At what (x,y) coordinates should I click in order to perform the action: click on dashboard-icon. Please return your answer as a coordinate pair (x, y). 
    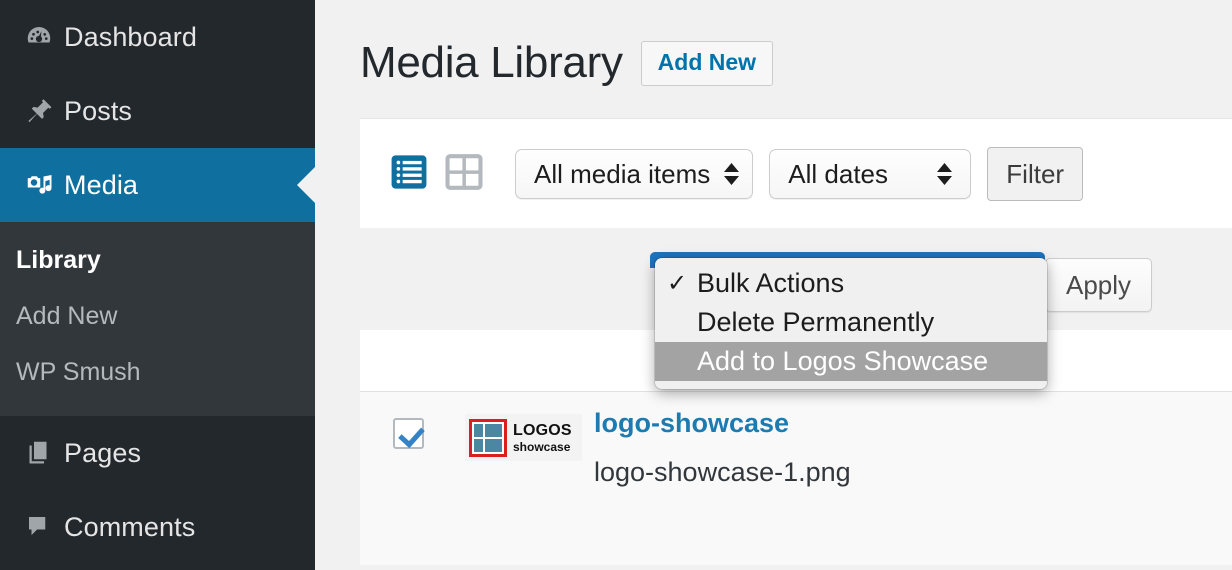
    Looking at the image, I should click on (39, 37).